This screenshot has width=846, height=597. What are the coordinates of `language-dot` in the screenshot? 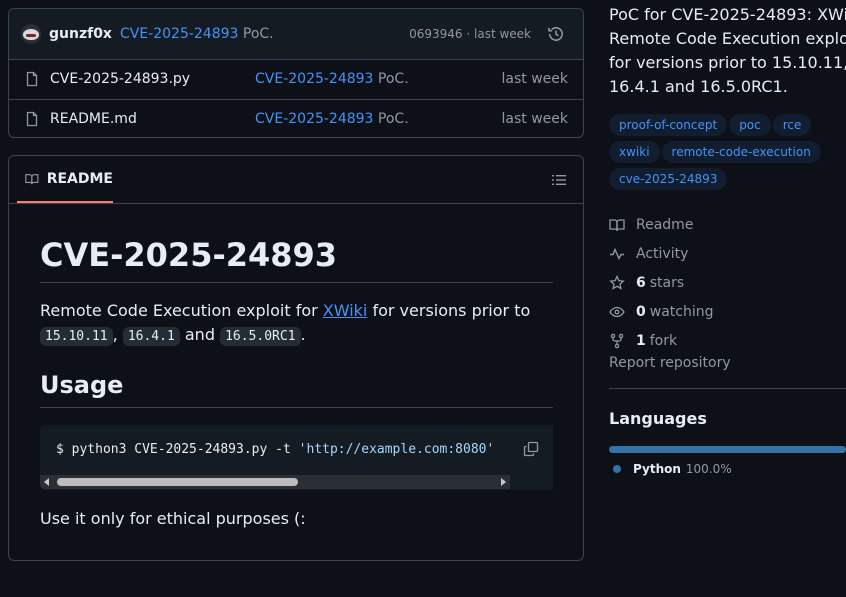 It's located at (617, 469).